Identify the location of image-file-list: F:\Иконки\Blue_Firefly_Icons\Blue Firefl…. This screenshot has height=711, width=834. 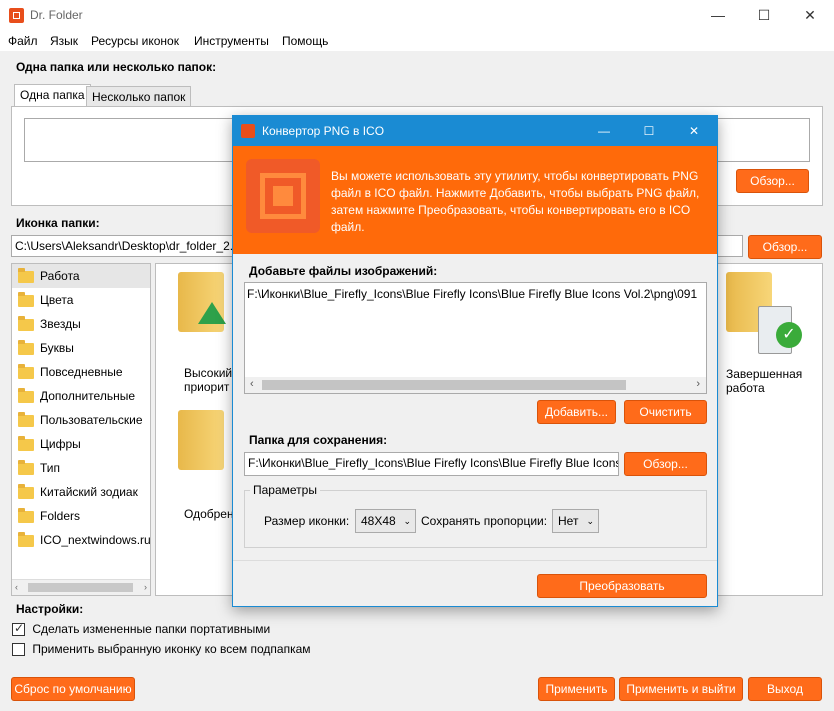
(475, 338).